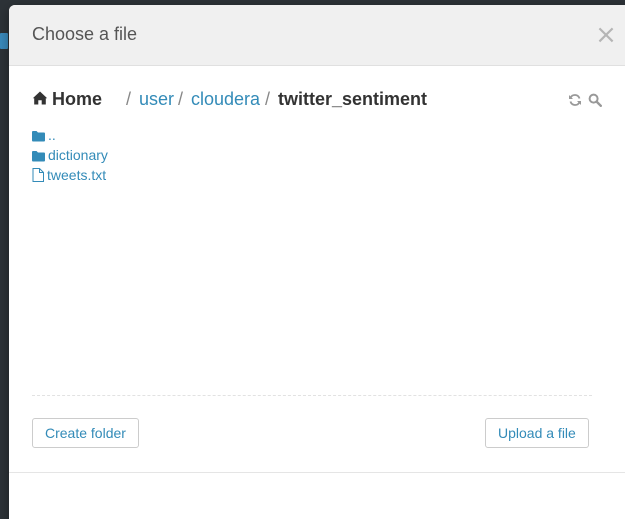 Image resolution: width=625 pixels, height=519 pixels. I want to click on dialog-header: Choose a file ×, so click(317, 35).